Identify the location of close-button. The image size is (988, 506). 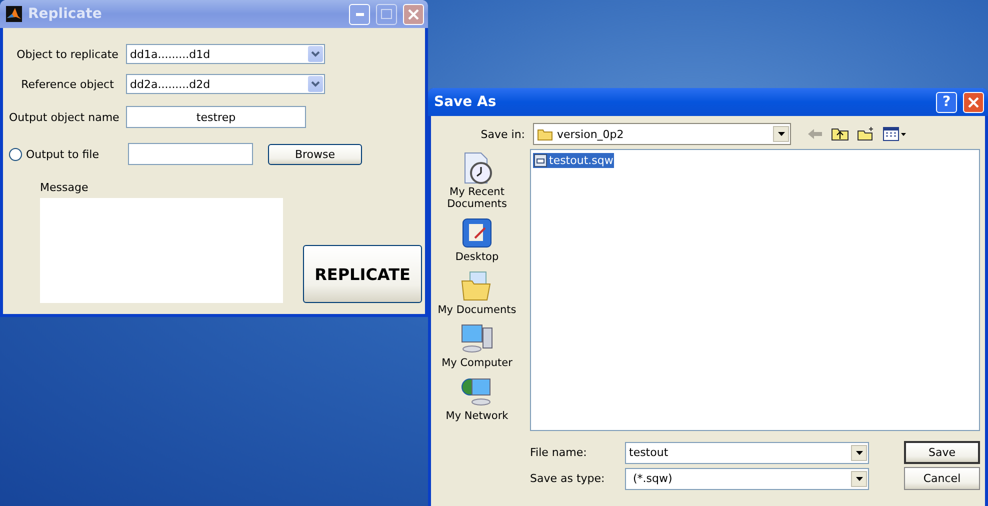
(973, 102).